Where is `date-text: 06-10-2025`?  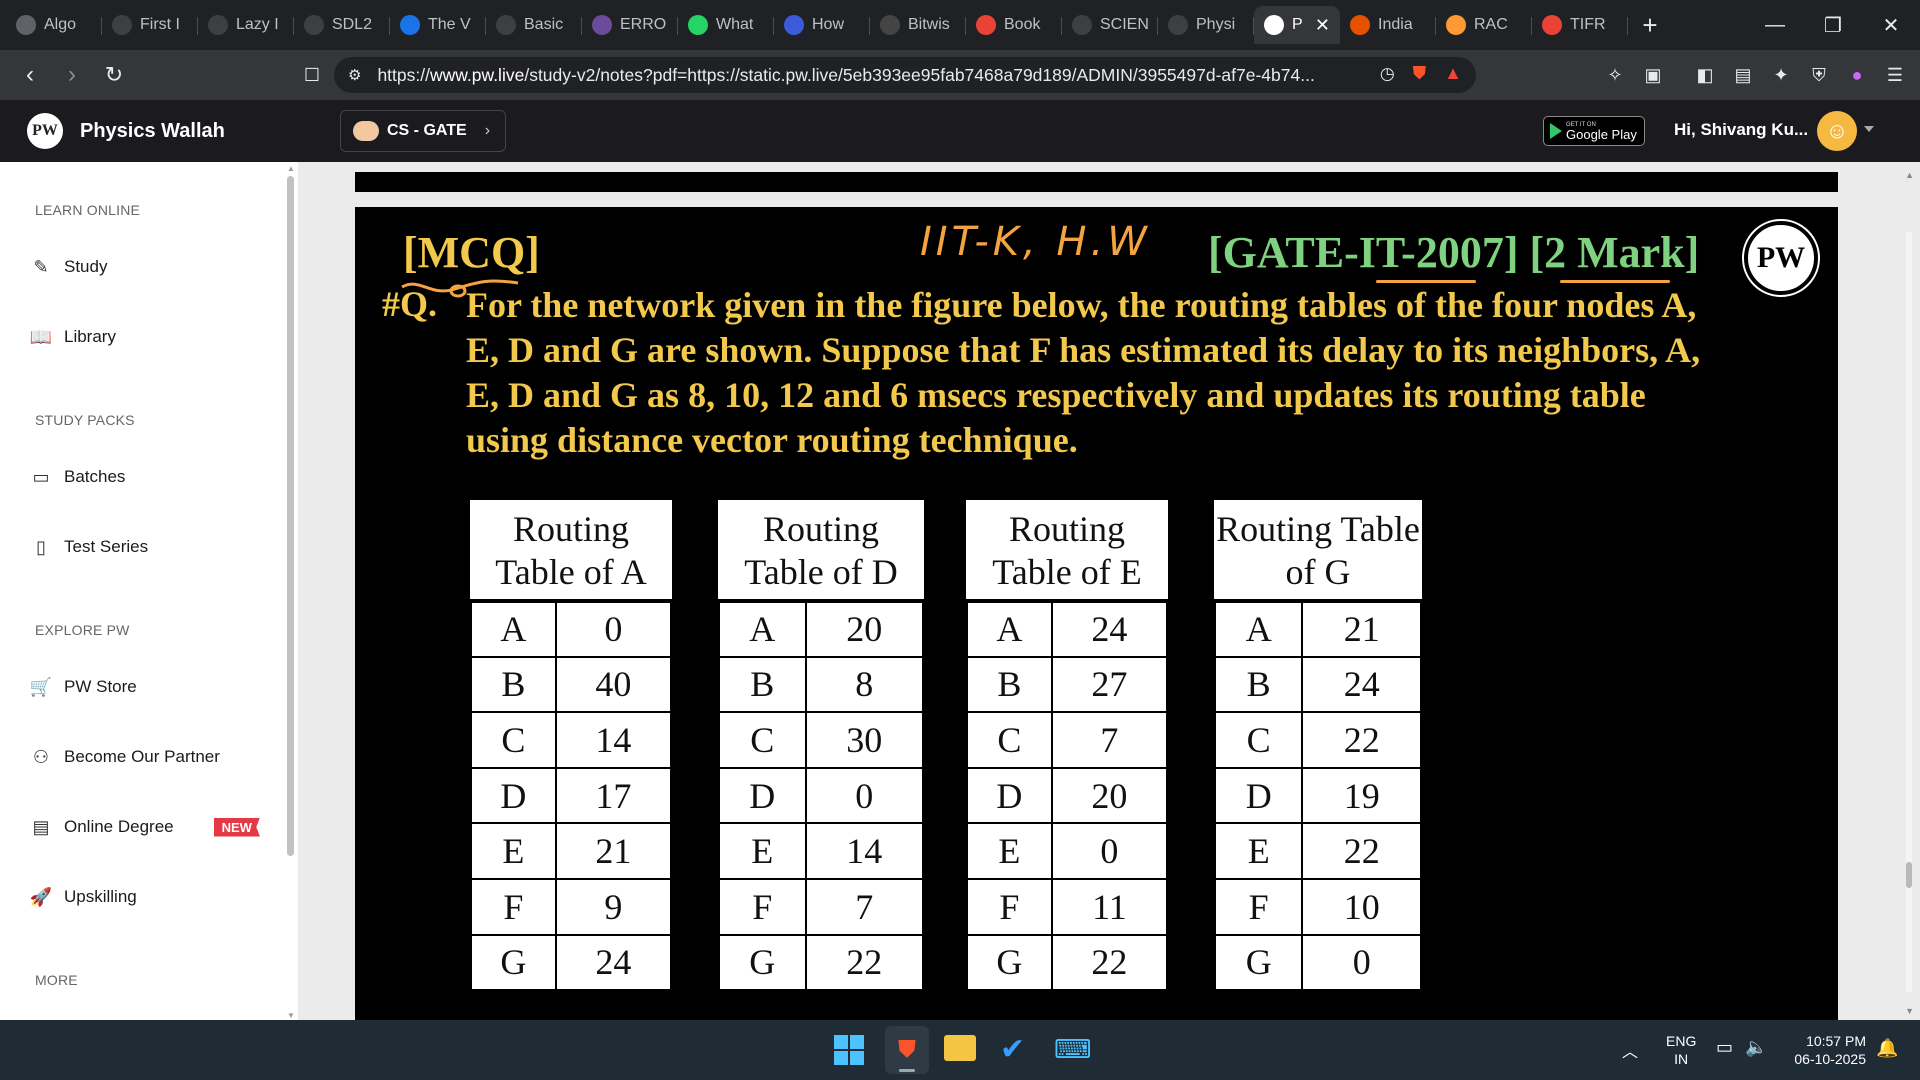
date-text: 06-10-2025 is located at coordinates (1830, 1059).